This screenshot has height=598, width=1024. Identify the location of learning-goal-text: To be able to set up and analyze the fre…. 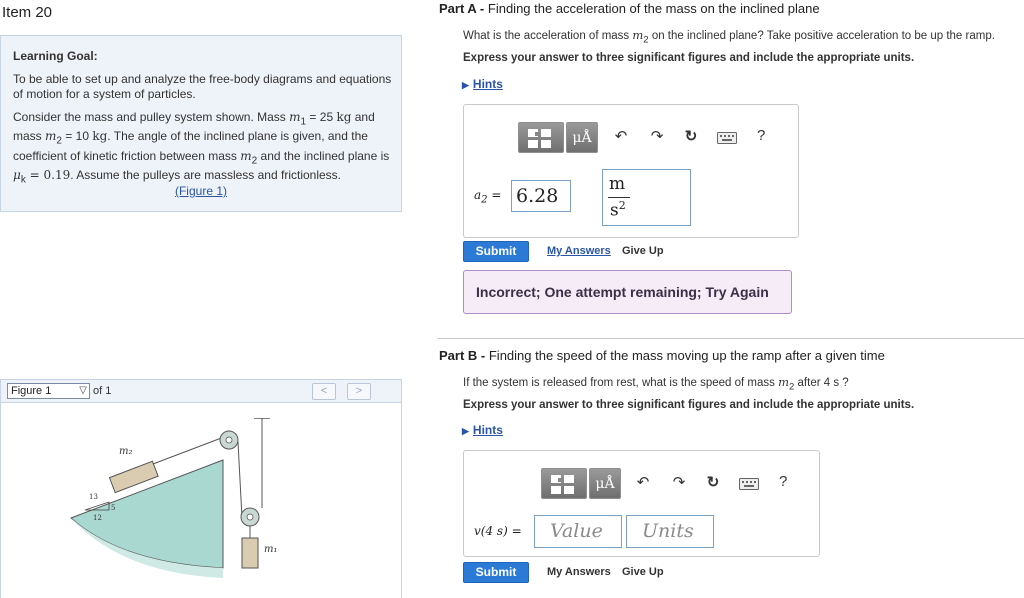
(202, 86).